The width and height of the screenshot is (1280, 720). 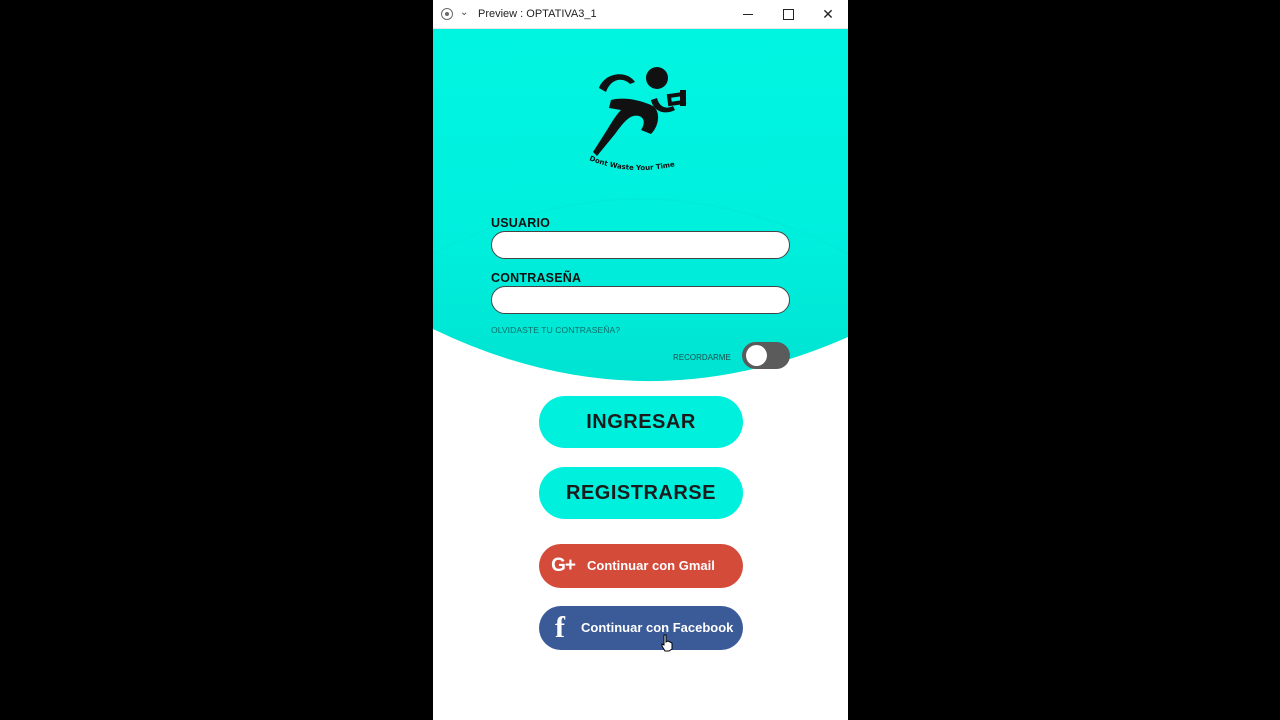 I want to click on login-button: INGRESAR, so click(x=641, y=422).